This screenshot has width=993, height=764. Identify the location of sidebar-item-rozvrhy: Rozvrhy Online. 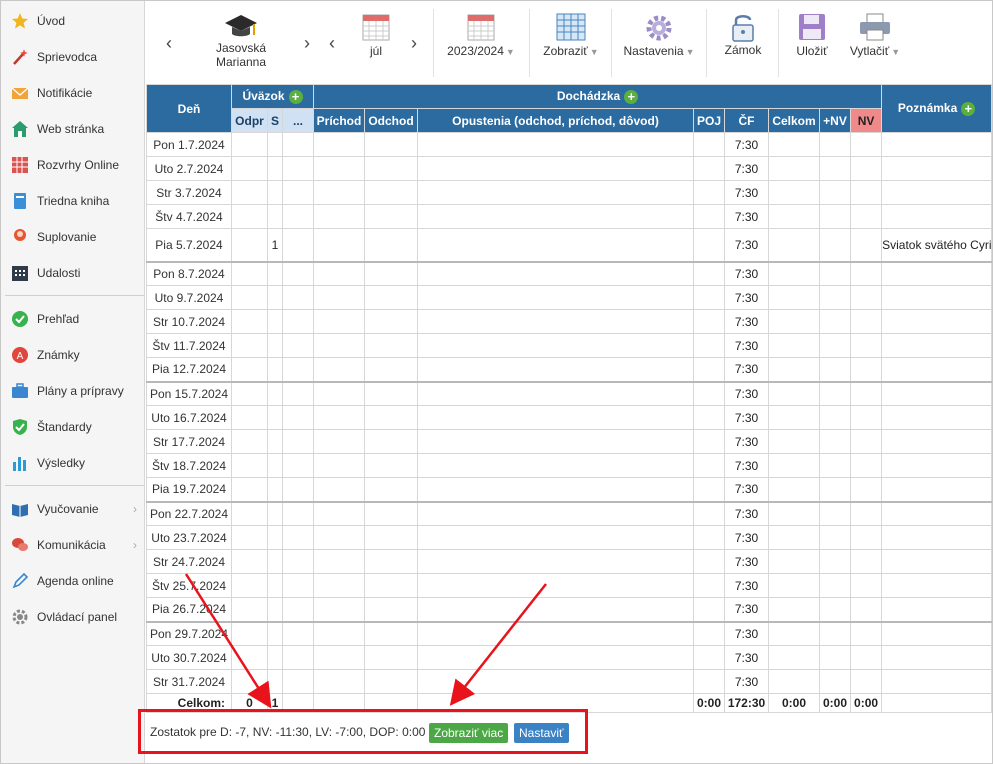
(73, 165).